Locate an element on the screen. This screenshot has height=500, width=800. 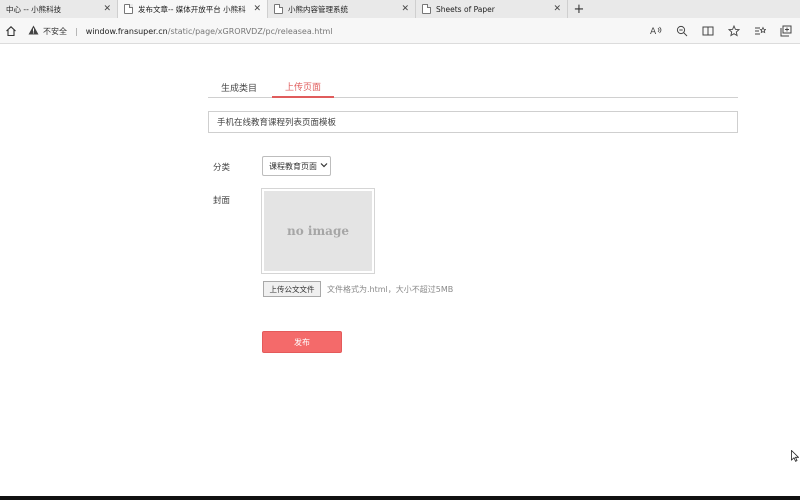
url-path: /static/page/xGRORVDZ/pc/releasea.html is located at coordinates (250, 31).